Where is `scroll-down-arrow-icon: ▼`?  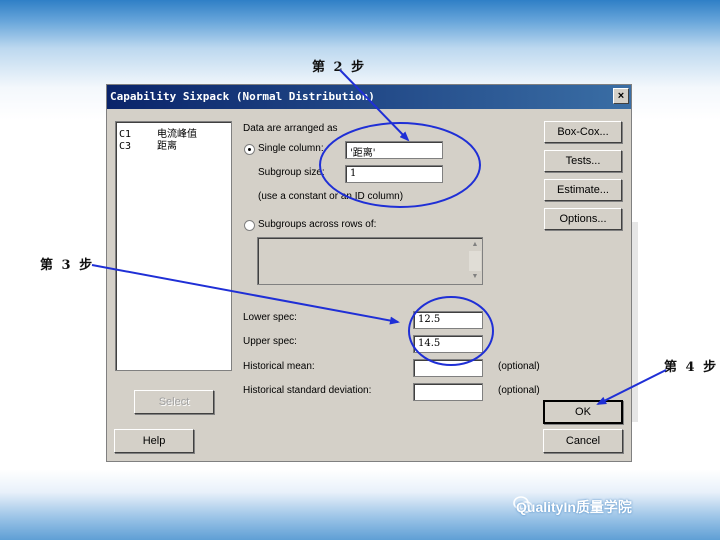 scroll-down-arrow-icon: ▼ is located at coordinates (475, 277).